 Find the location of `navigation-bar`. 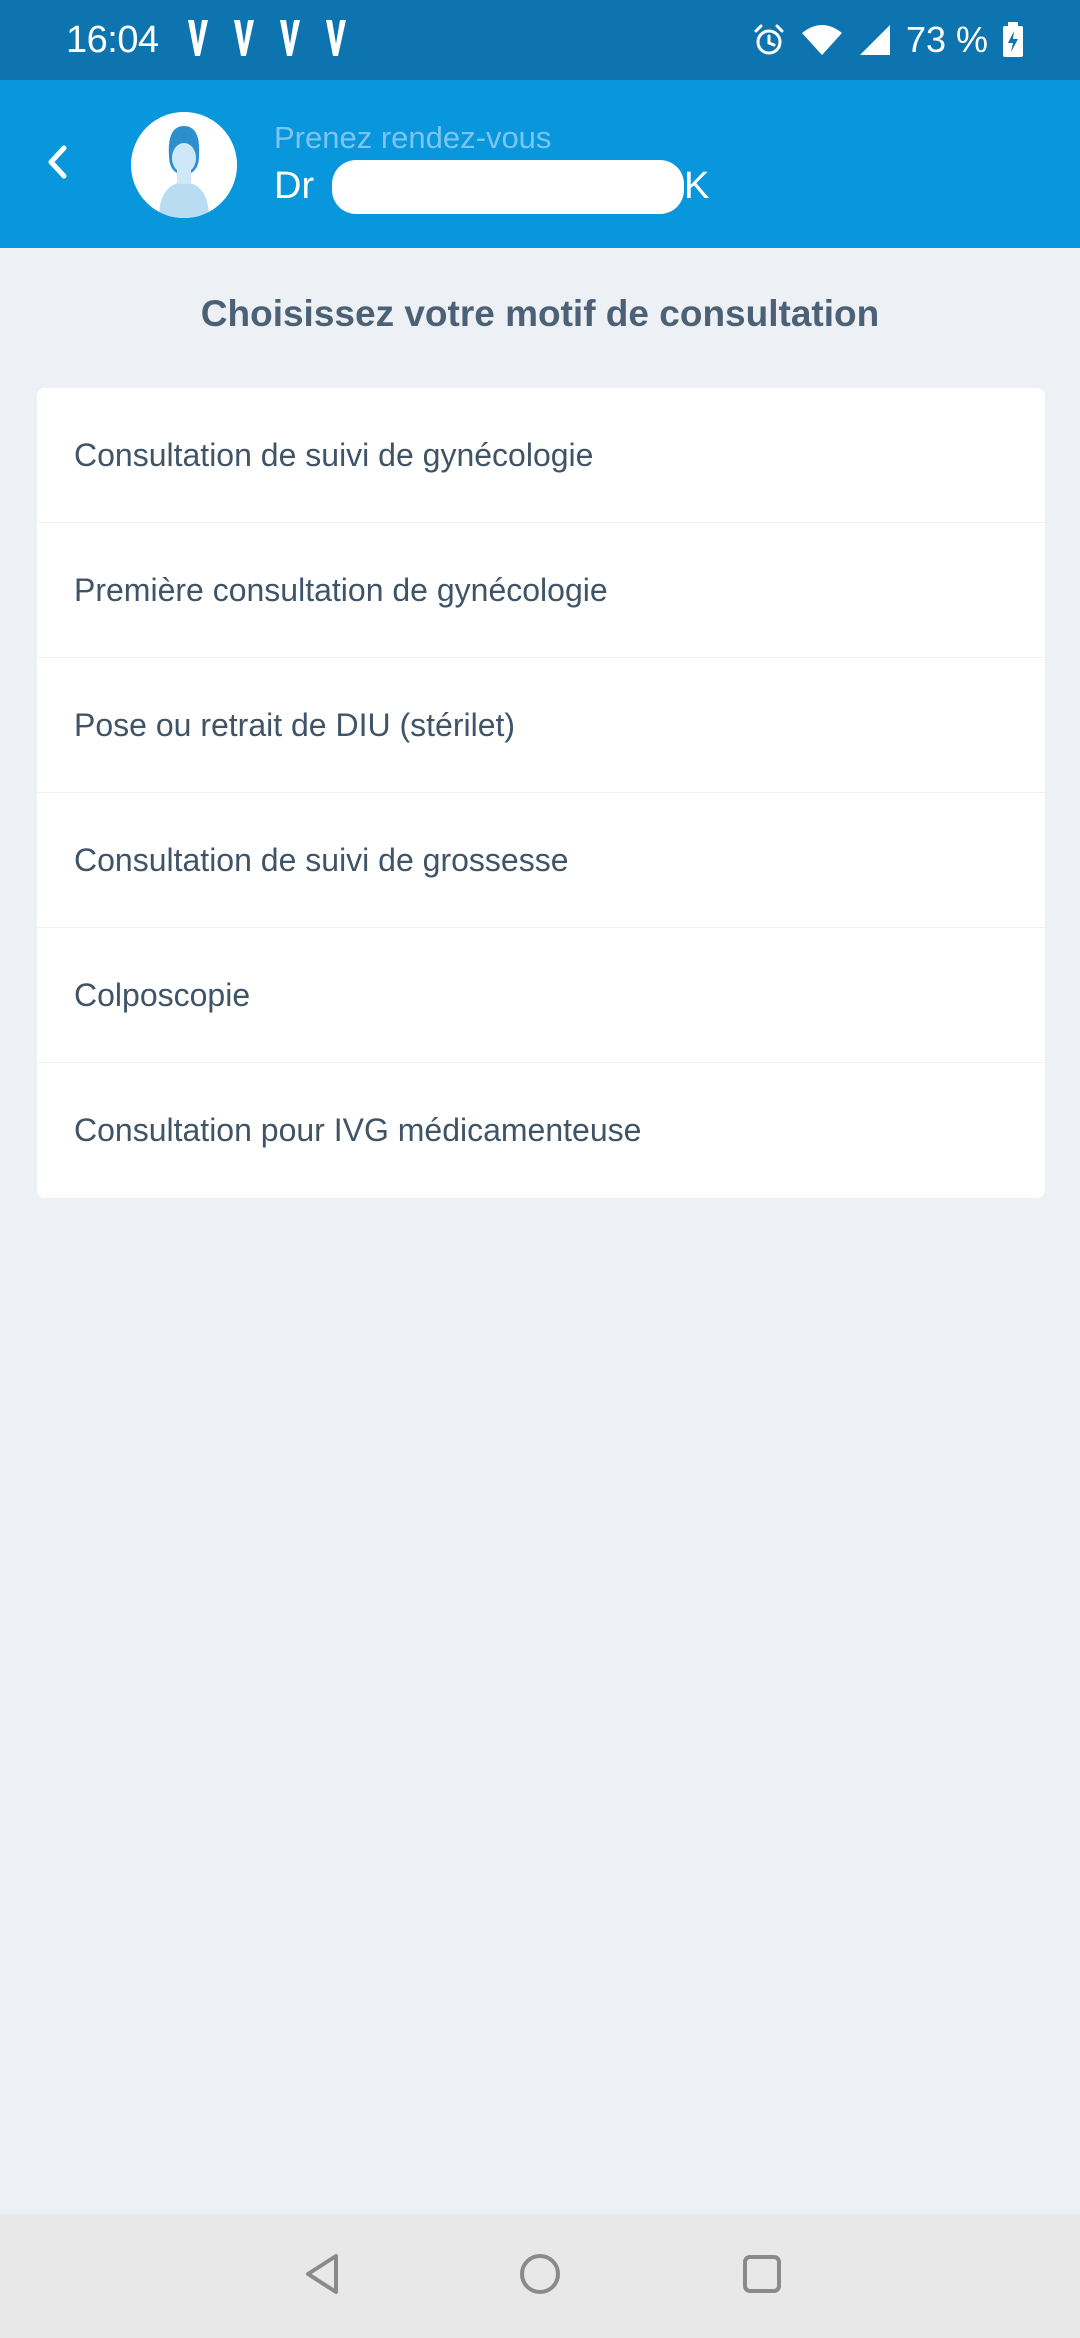

navigation-bar is located at coordinates (540, 2276).